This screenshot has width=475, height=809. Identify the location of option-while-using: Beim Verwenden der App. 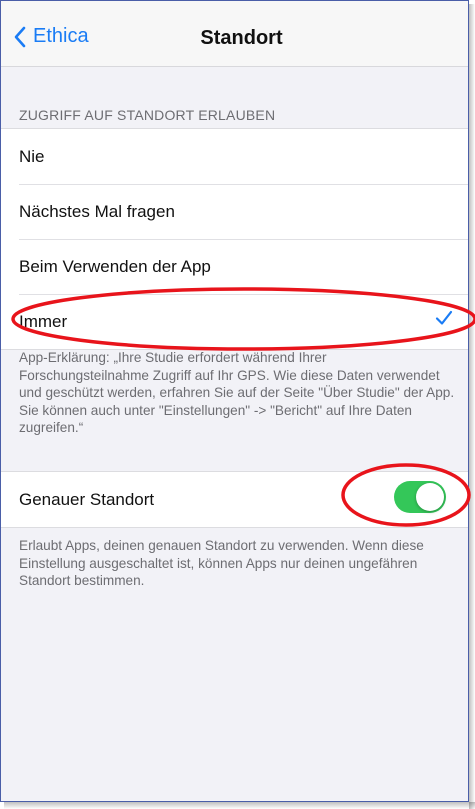
(234, 266).